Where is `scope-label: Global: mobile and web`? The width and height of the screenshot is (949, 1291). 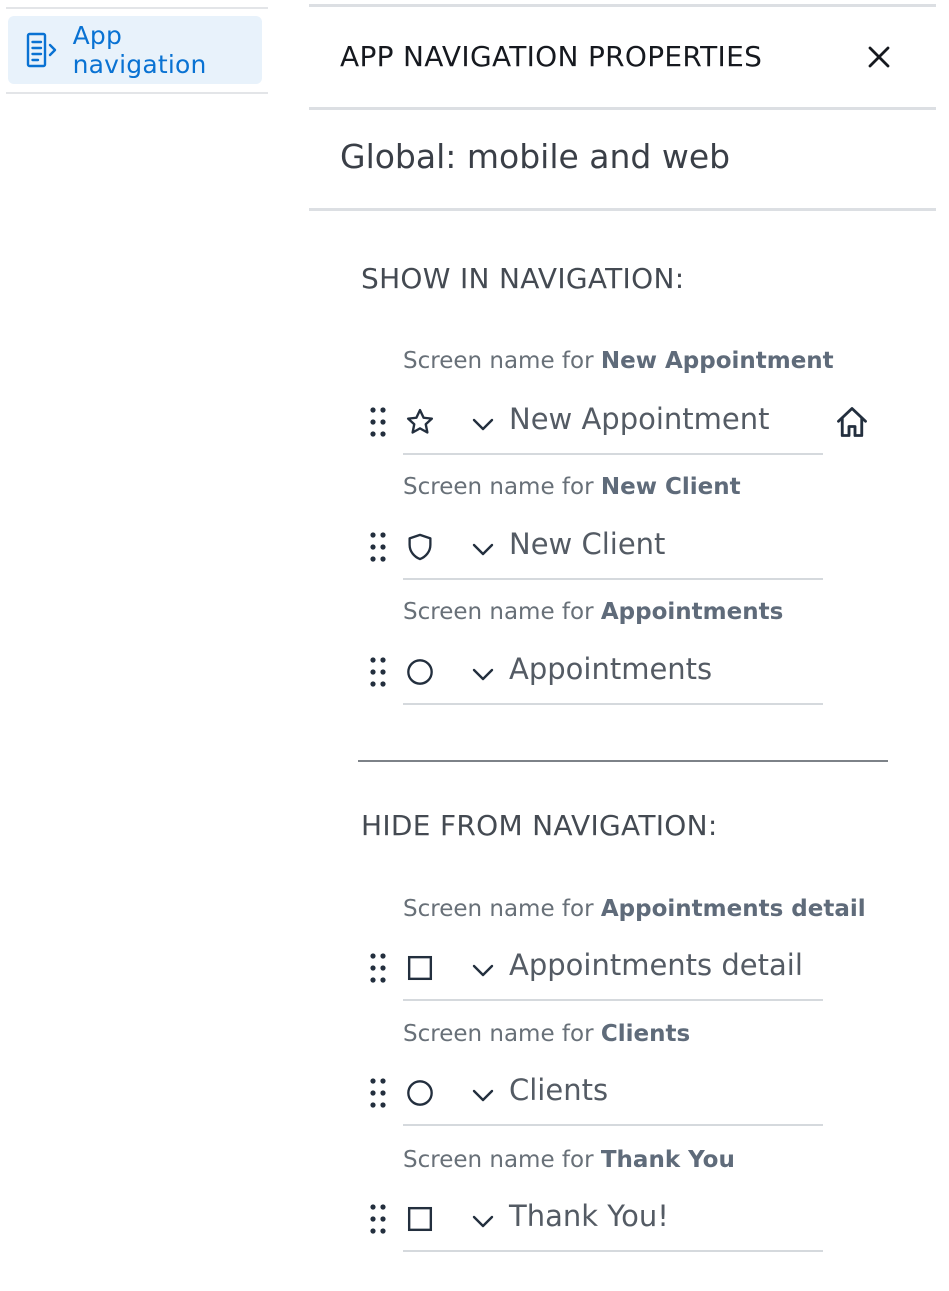 scope-label: Global: mobile and web is located at coordinates (535, 156).